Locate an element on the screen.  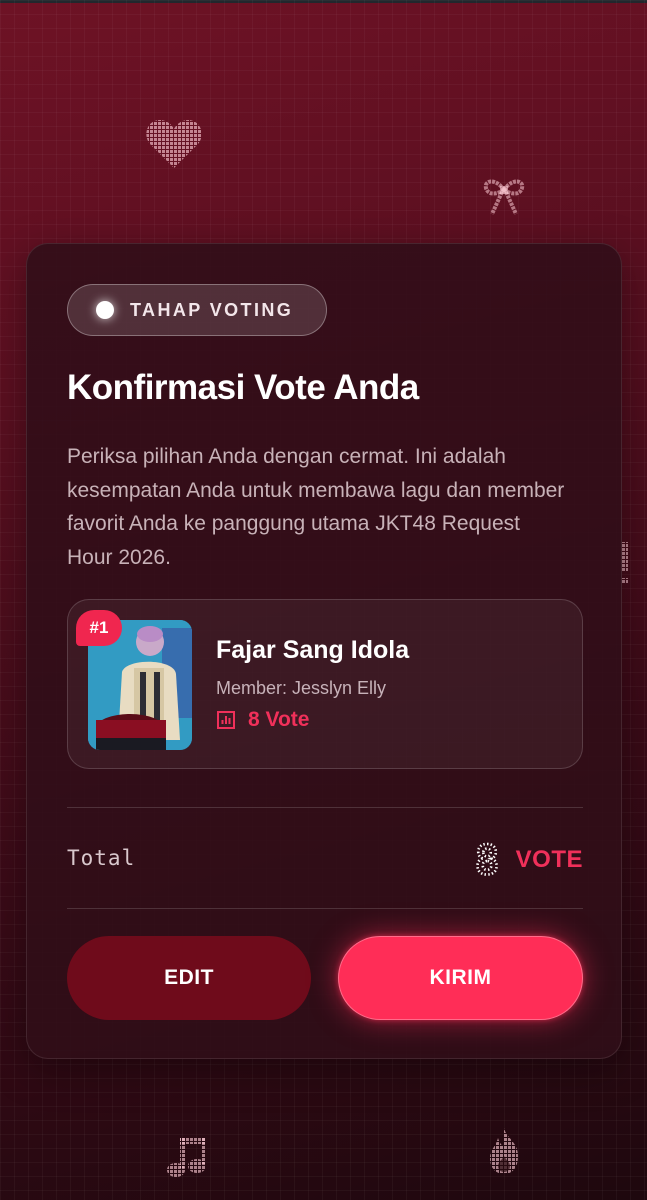
song-title: Fajar Sang Idola is located at coordinates (313, 650).